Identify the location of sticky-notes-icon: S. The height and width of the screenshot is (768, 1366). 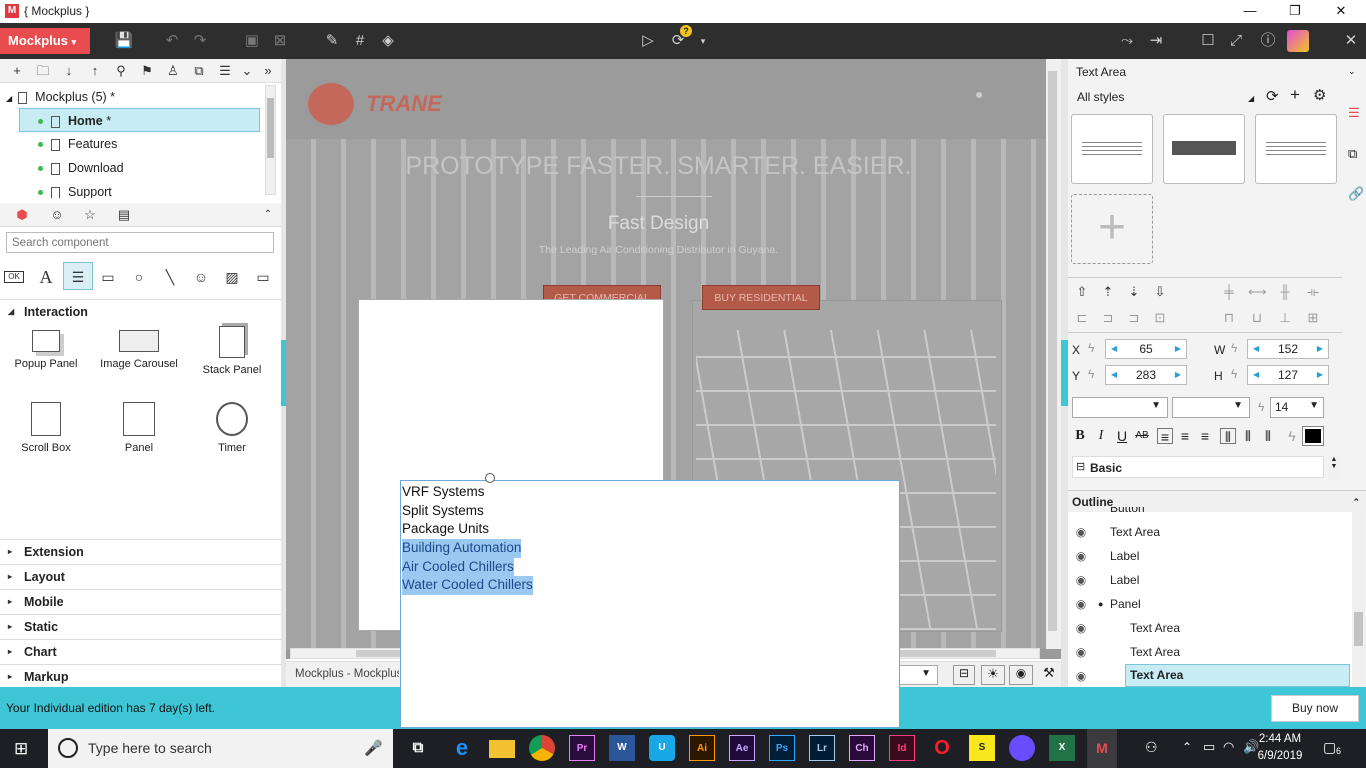
(982, 748).